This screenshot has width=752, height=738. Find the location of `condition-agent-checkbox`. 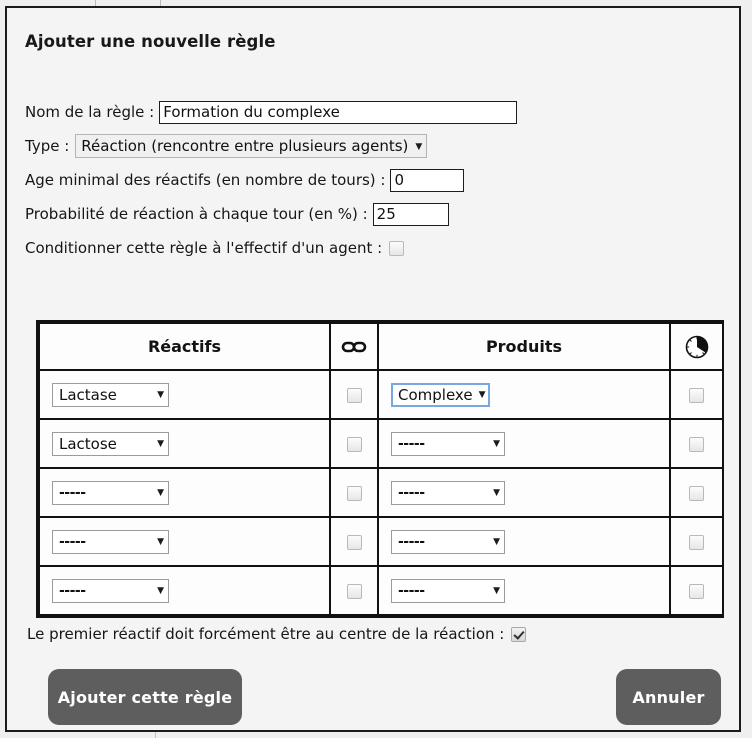

condition-agent-checkbox is located at coordinates (397, 248).